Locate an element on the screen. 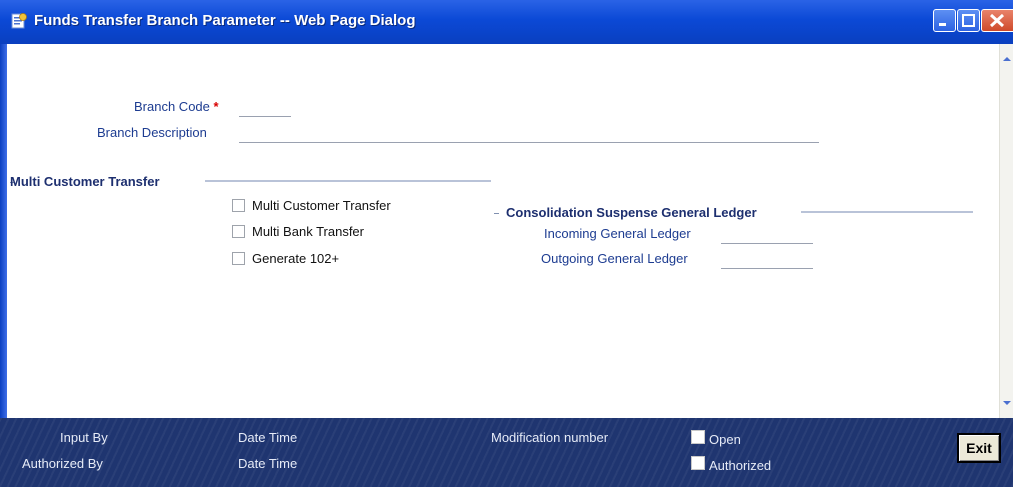  open-checkbox is located at coordinates (698, 437).